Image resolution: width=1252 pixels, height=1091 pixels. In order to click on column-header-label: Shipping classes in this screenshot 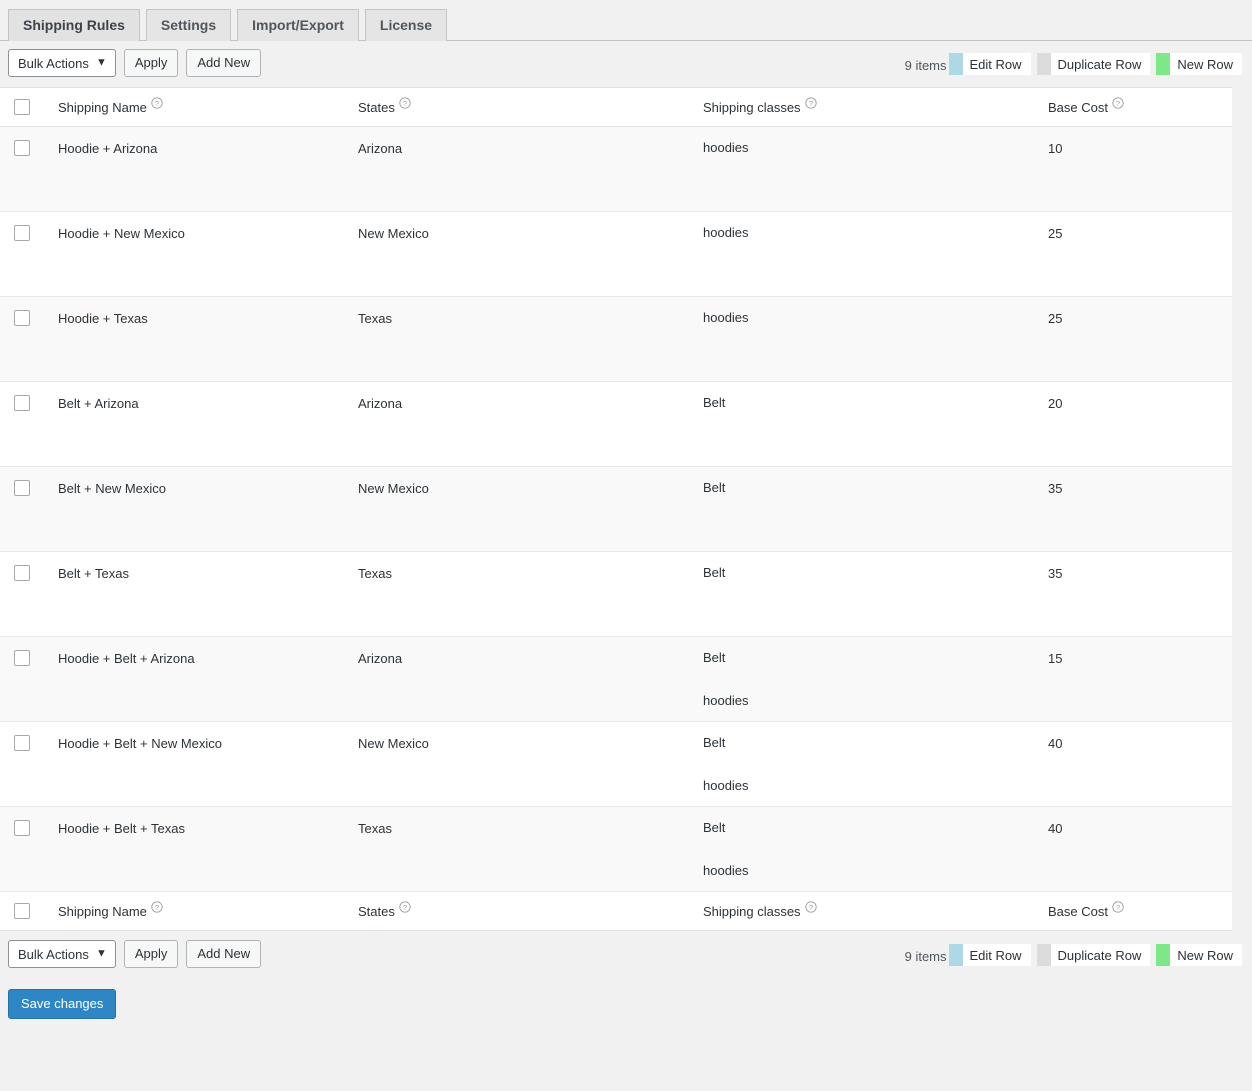, I will do `click(752, 911)`.